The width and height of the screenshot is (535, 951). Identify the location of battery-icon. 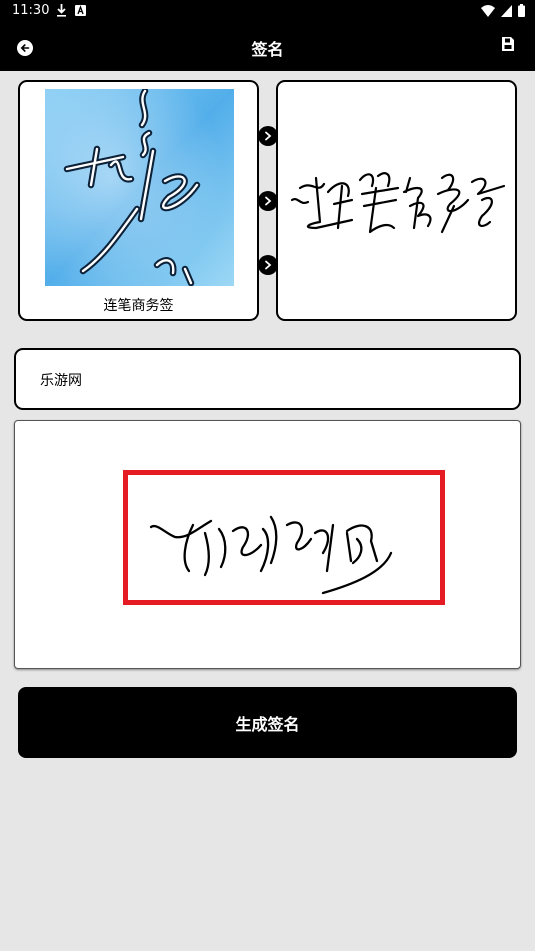
(521, 10).